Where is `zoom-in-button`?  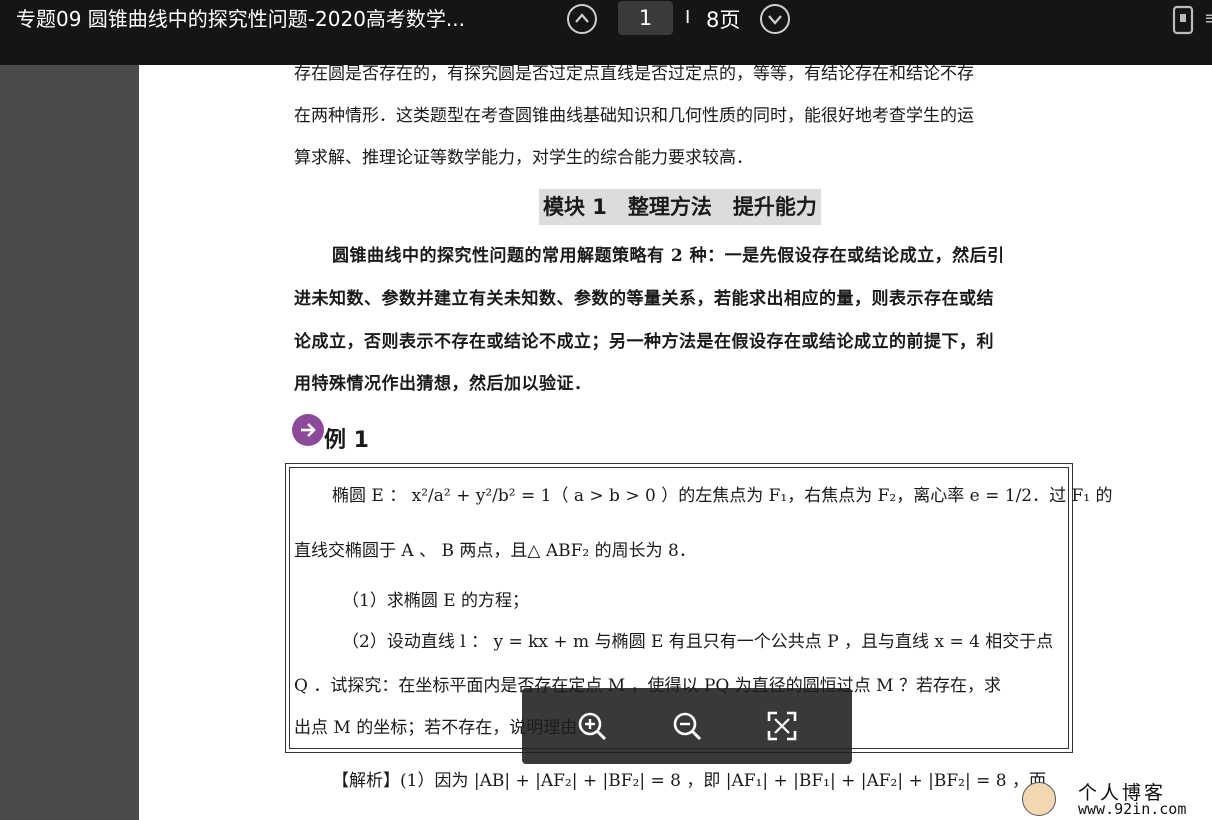 zoom-in-button is located at coordinates (592, 726).